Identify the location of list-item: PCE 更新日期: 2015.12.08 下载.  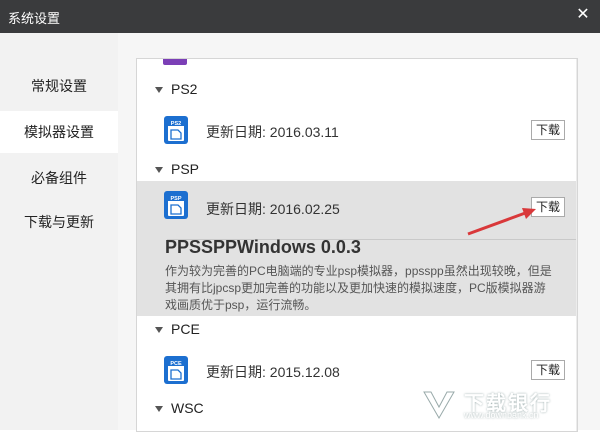
(357, 370).